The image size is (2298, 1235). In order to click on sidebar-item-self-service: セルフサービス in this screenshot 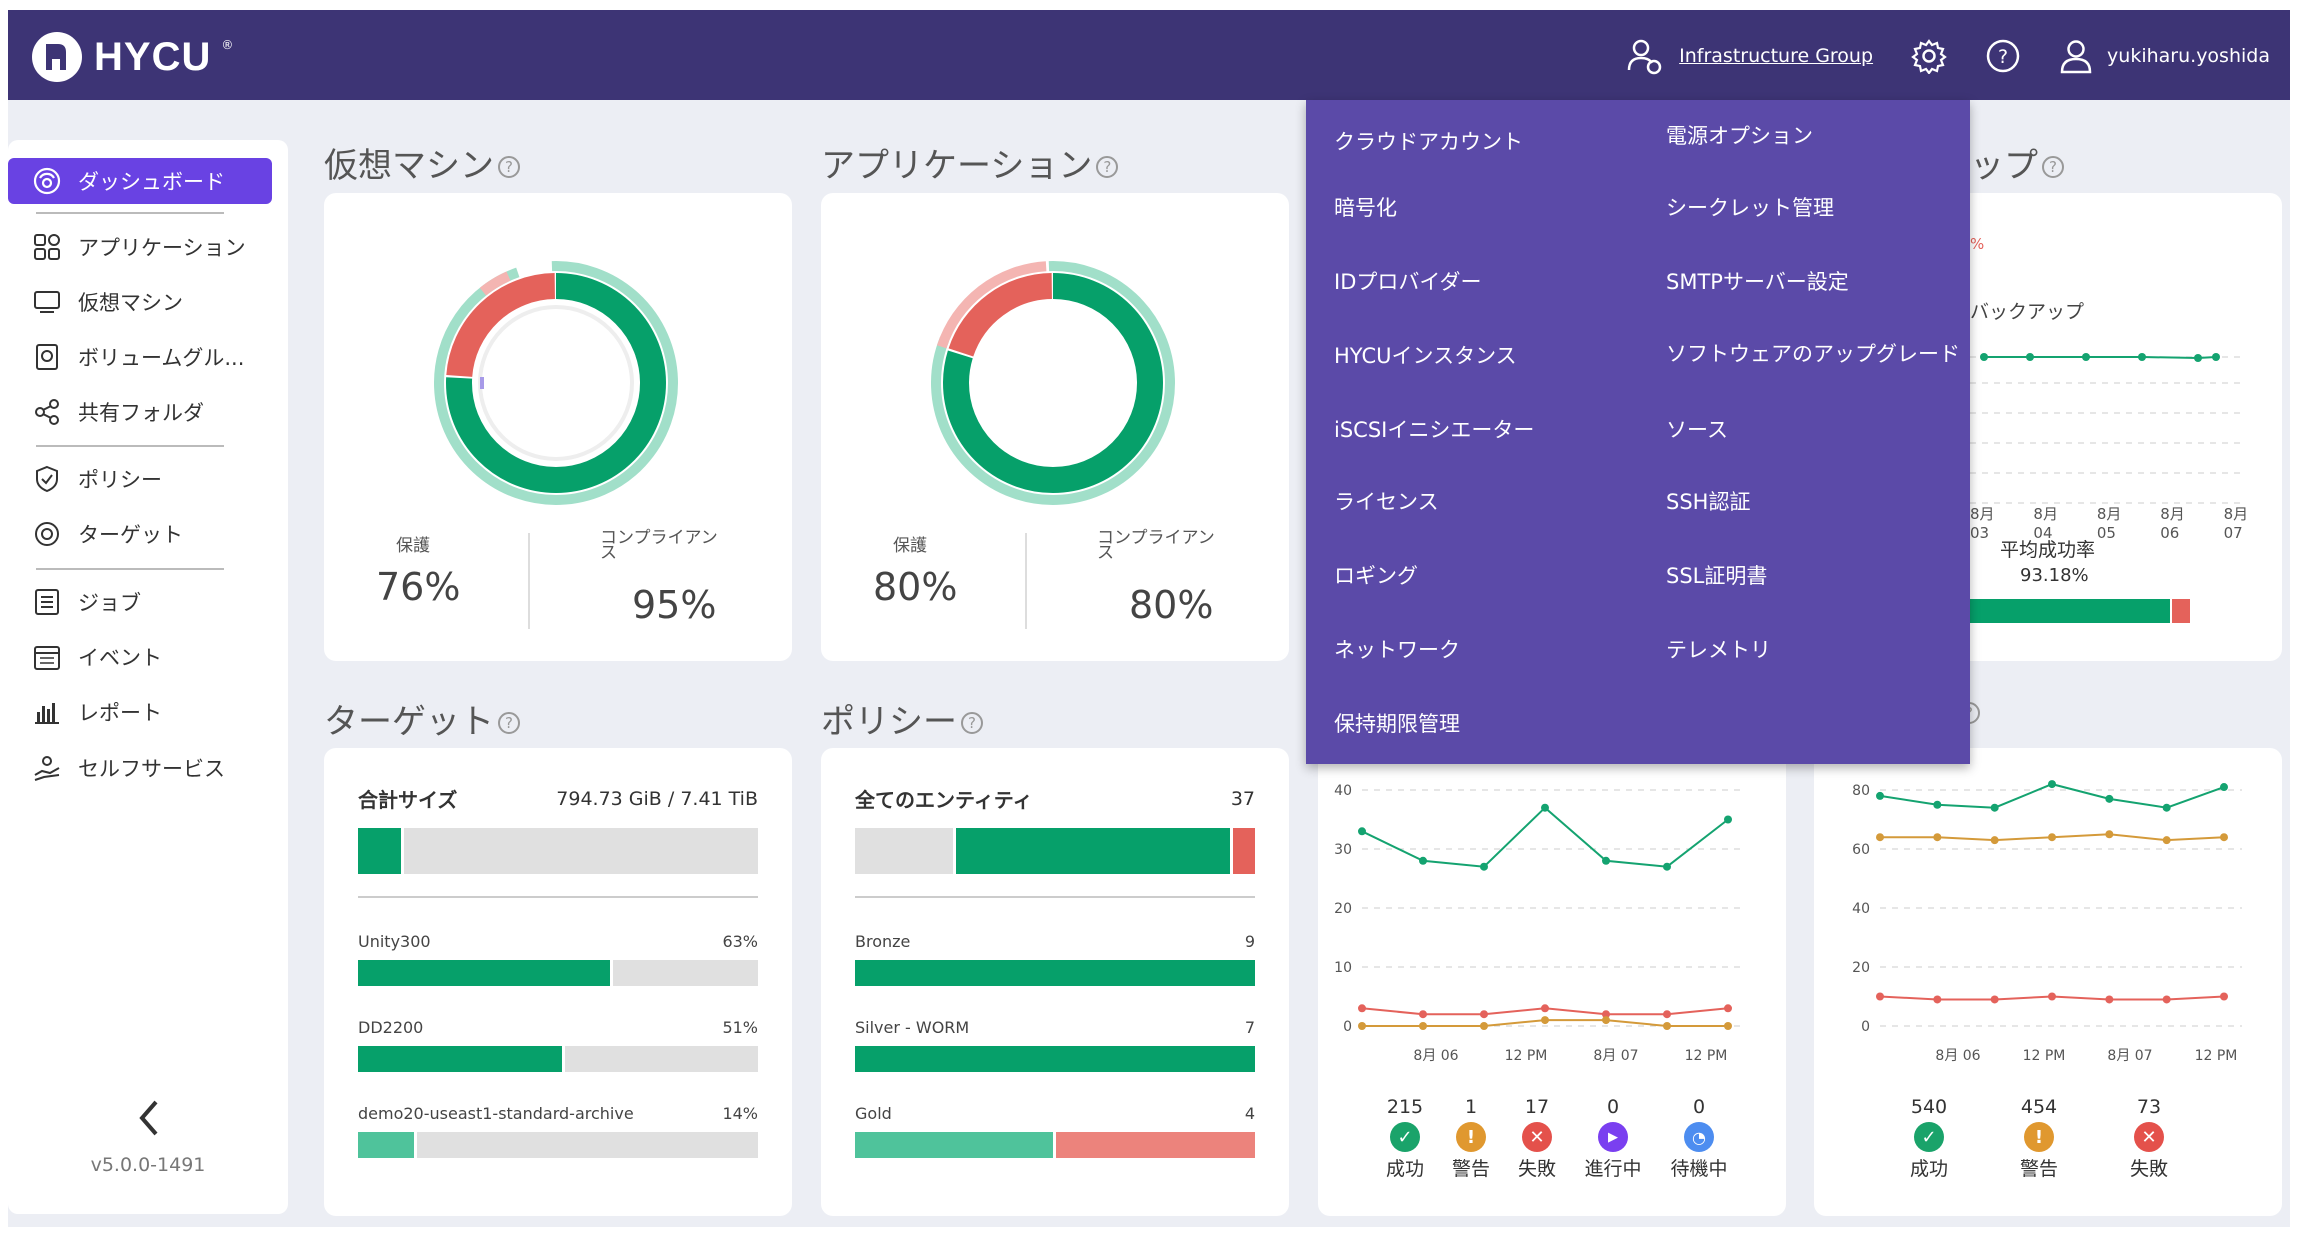, I will do `click(148, 768)`.